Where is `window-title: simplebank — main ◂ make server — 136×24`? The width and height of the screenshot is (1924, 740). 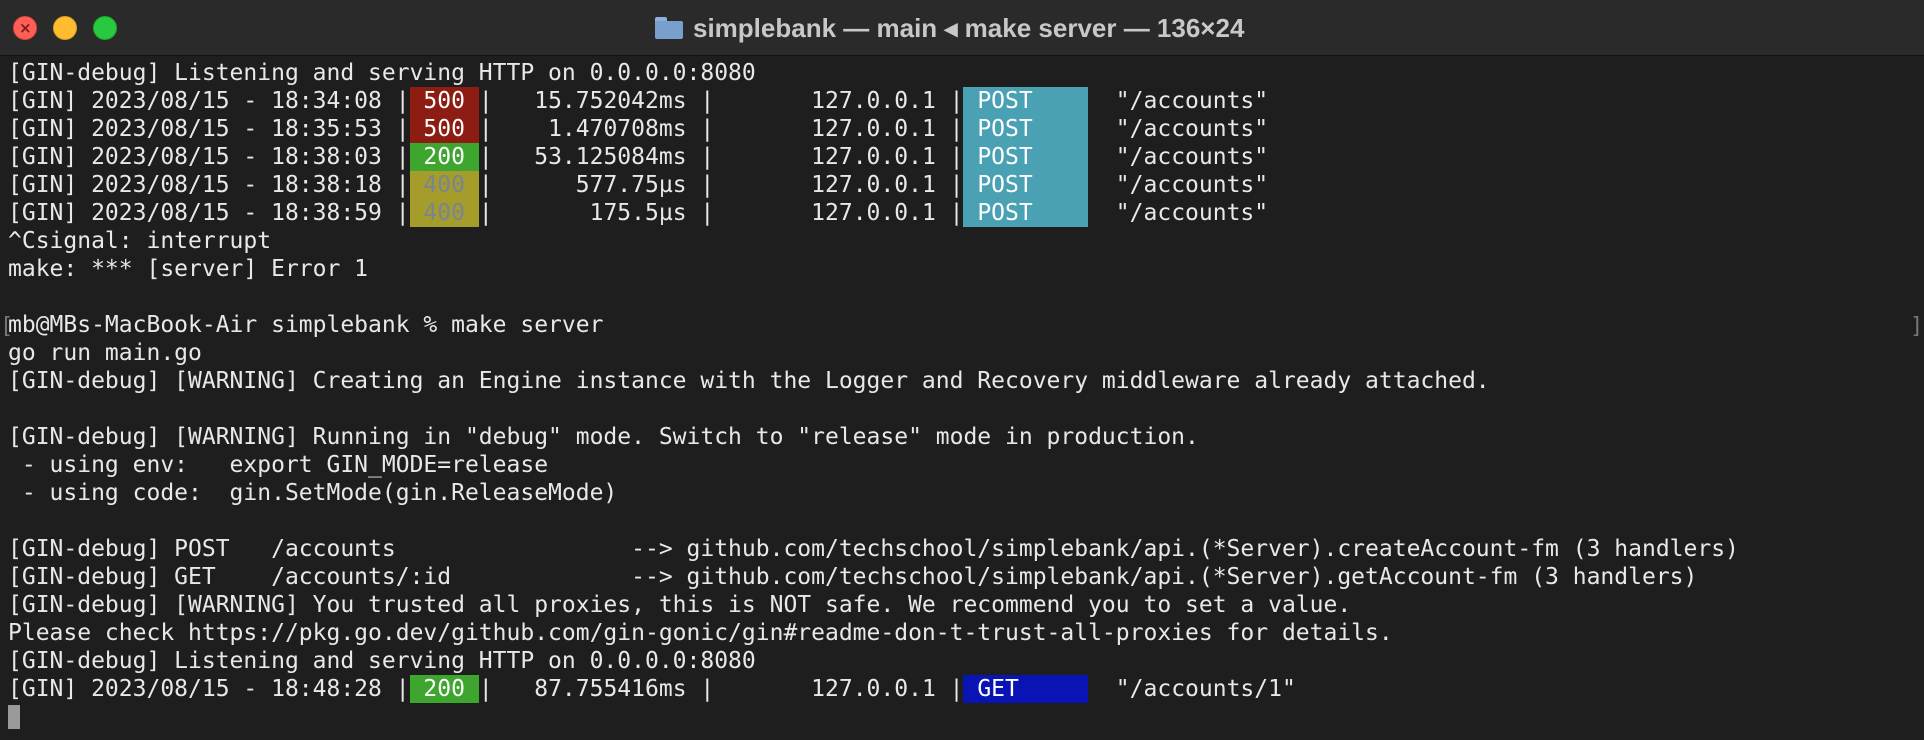
window-title: simplebank — main ◂ make server — 136×24 is located at coordinates (969, 27).